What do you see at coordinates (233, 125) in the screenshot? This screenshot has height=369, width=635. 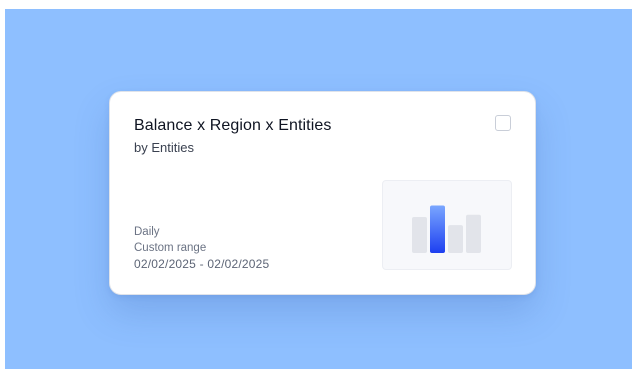 I see `card-title: Balance x Region x Entities` at bounding box center [233, 125].